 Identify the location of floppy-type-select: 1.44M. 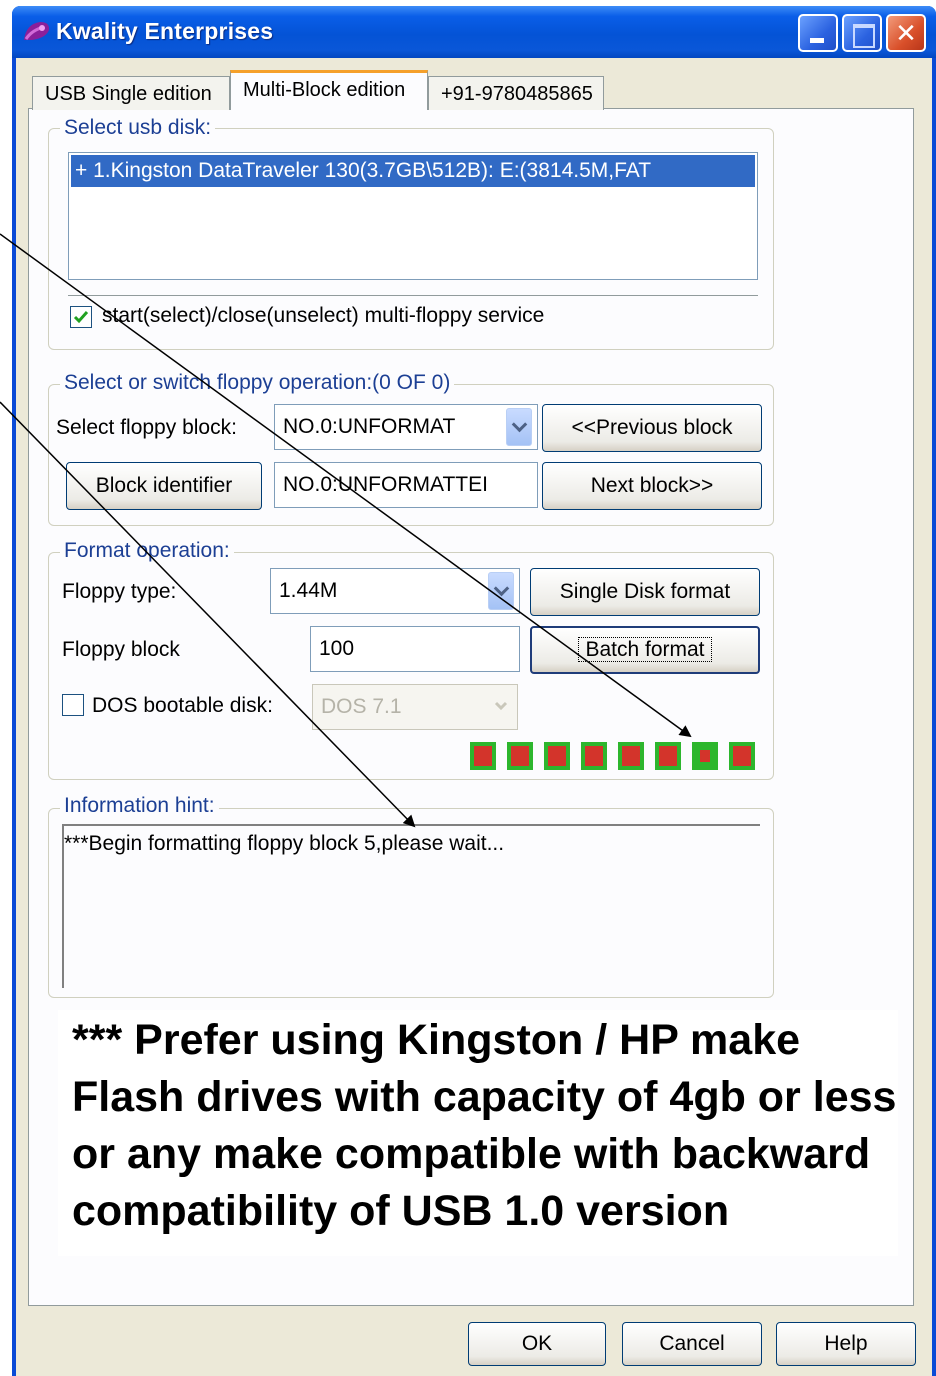
(395, 591).